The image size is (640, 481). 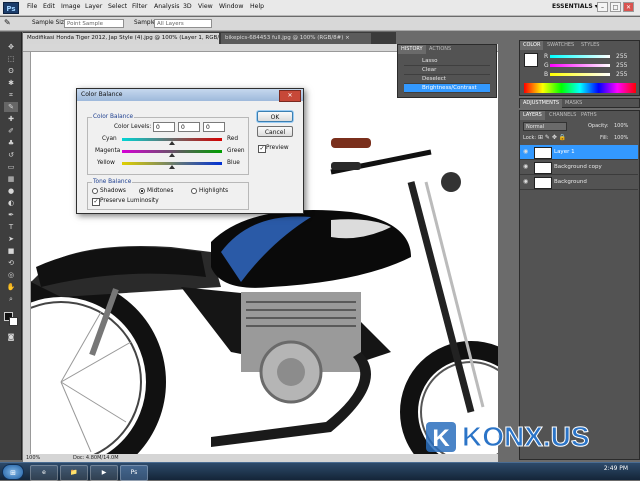 What do you see at coordinates (579, 182) in the screenshot?
I see `layer-row: ◉ Background` at bounding box center [579, 182].